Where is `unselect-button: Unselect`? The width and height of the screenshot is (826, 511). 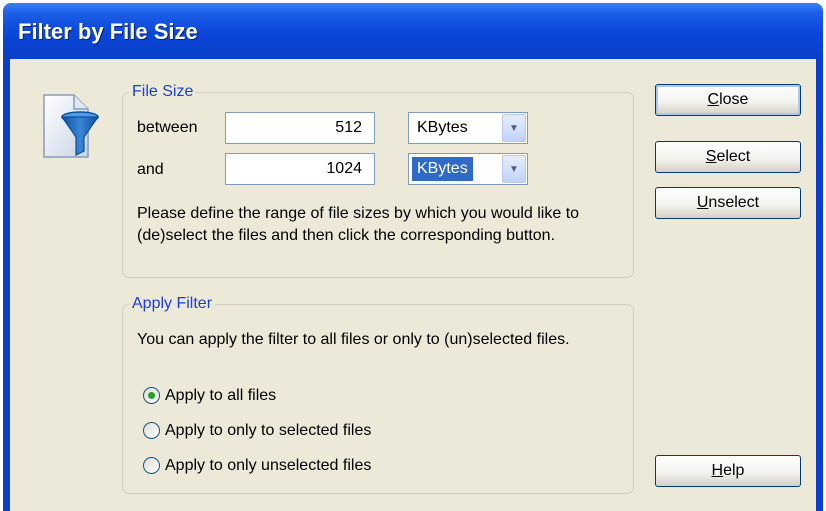
unselect-button: Unselect is located at coordinates (728, 203).